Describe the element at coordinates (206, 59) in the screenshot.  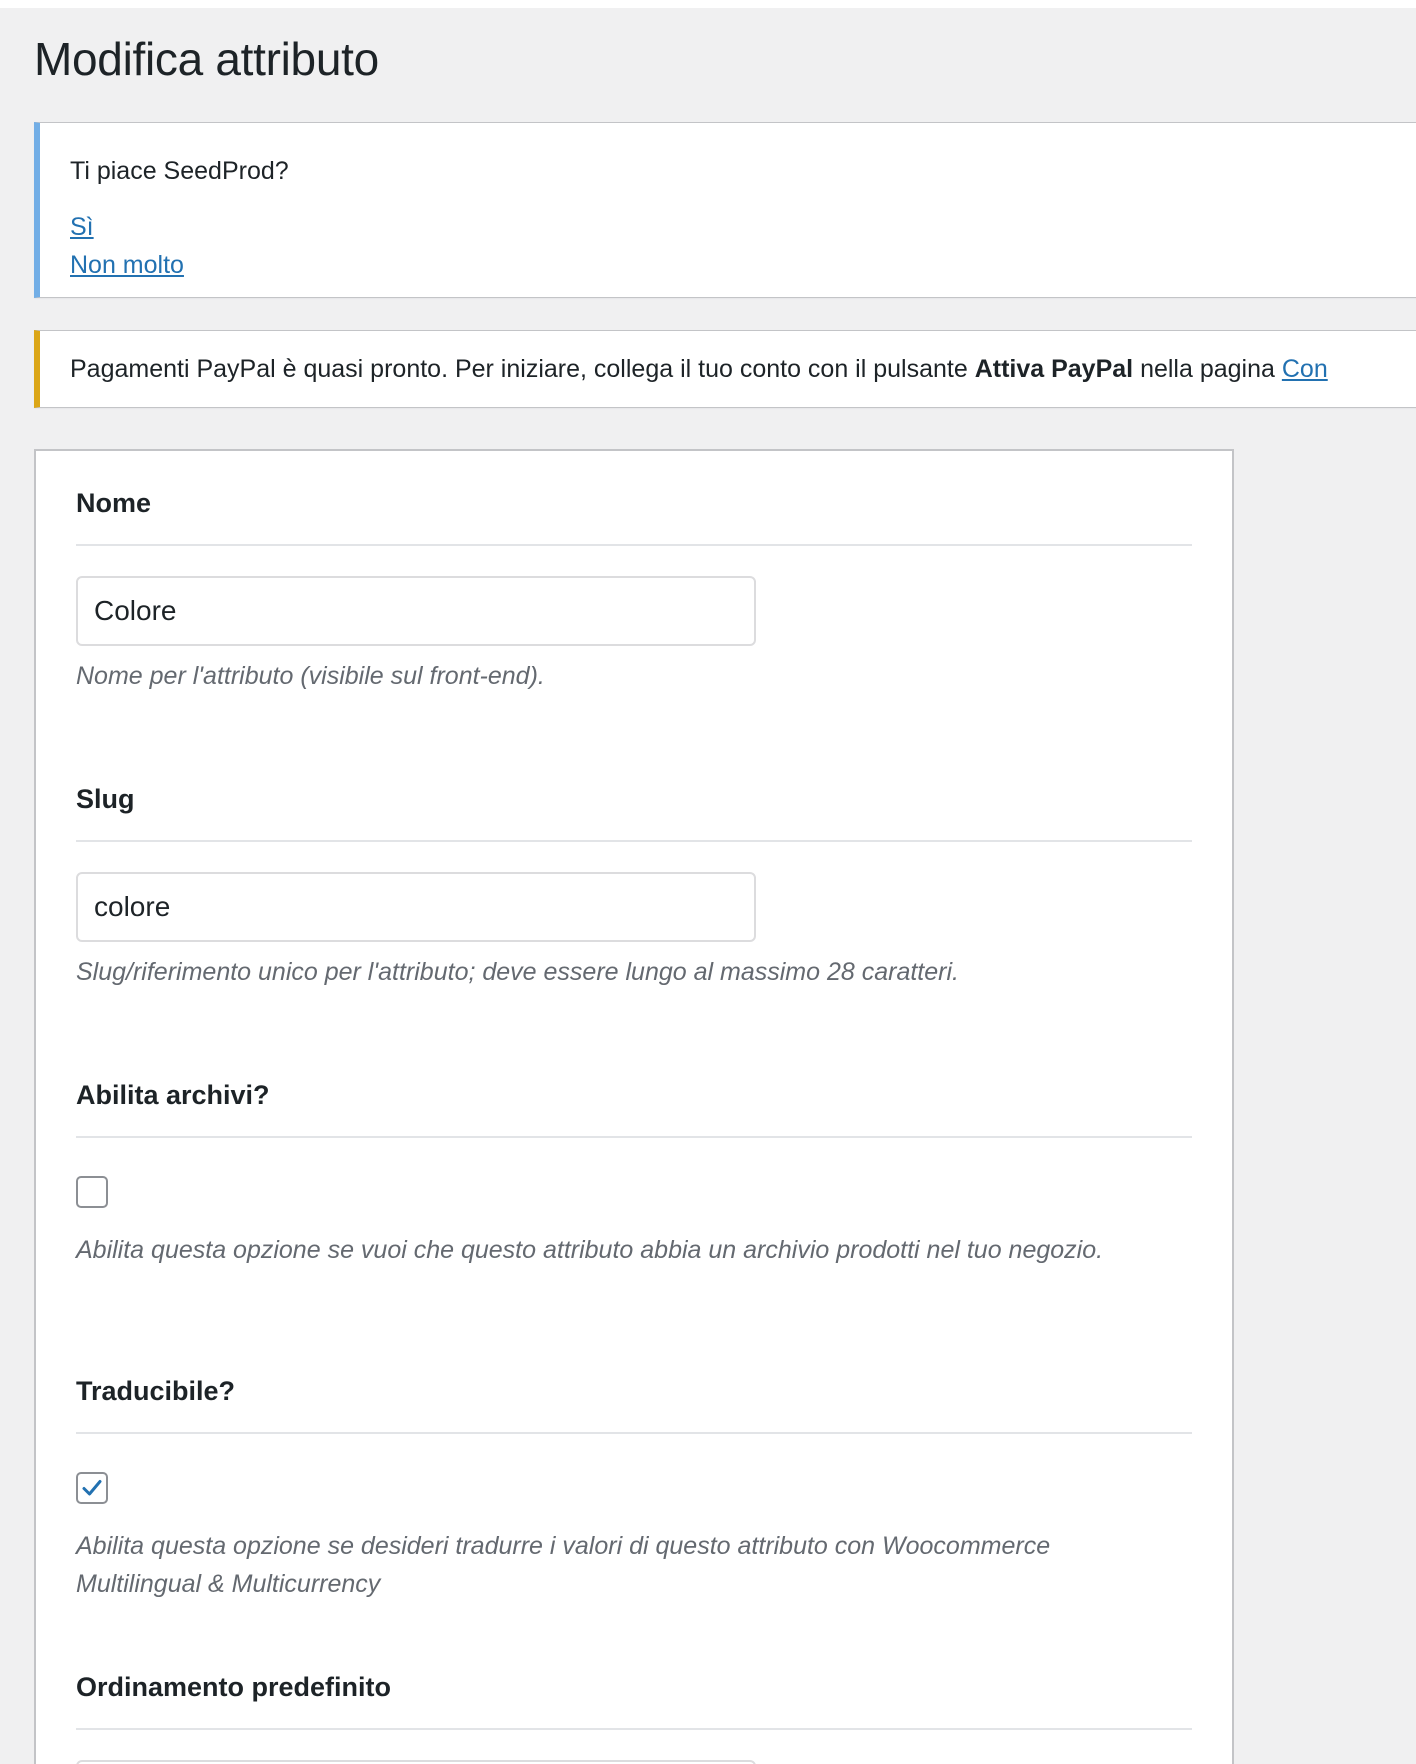
I see `page-title: Modifica attributo` at that location.